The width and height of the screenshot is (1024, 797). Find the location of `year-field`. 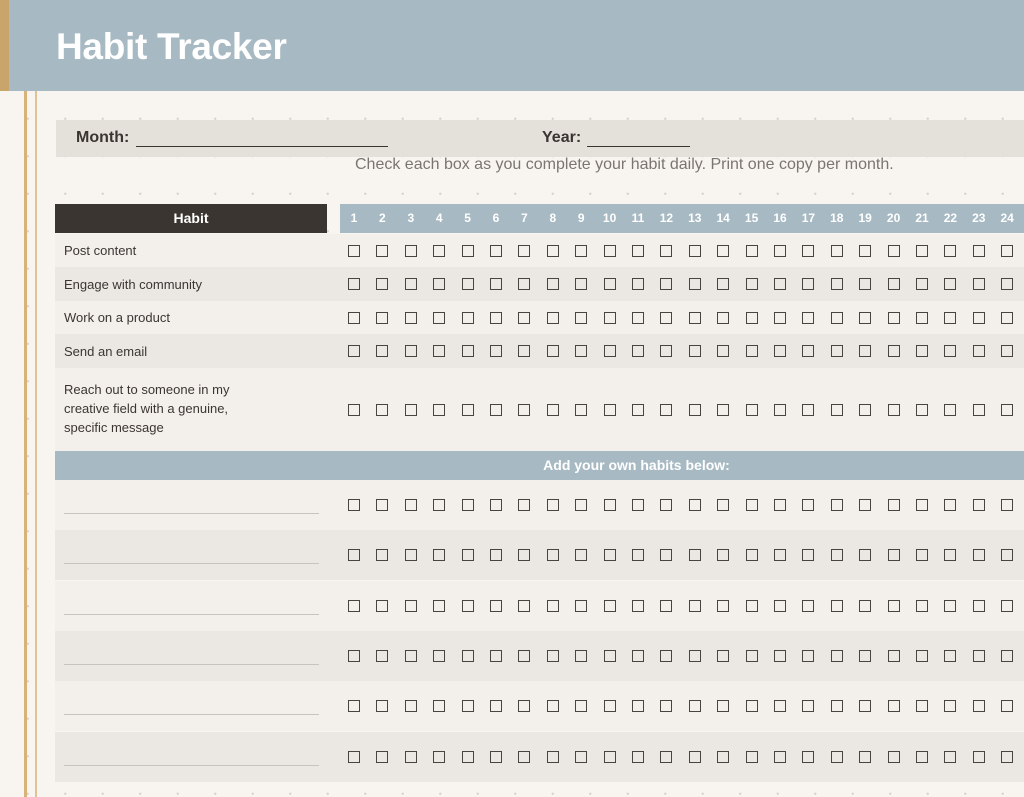

year-field is located at coordinates (638, 146).